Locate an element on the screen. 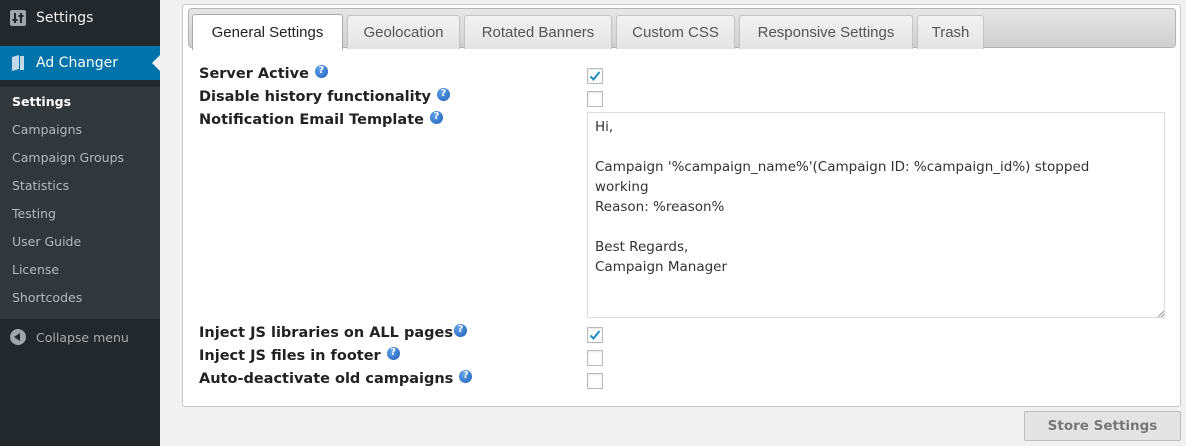 The width and height of the screenshot is (1186, 446). inject-js-all-label: Inject JS libraries on ALL pages ? is located at coordinates (333, 332).